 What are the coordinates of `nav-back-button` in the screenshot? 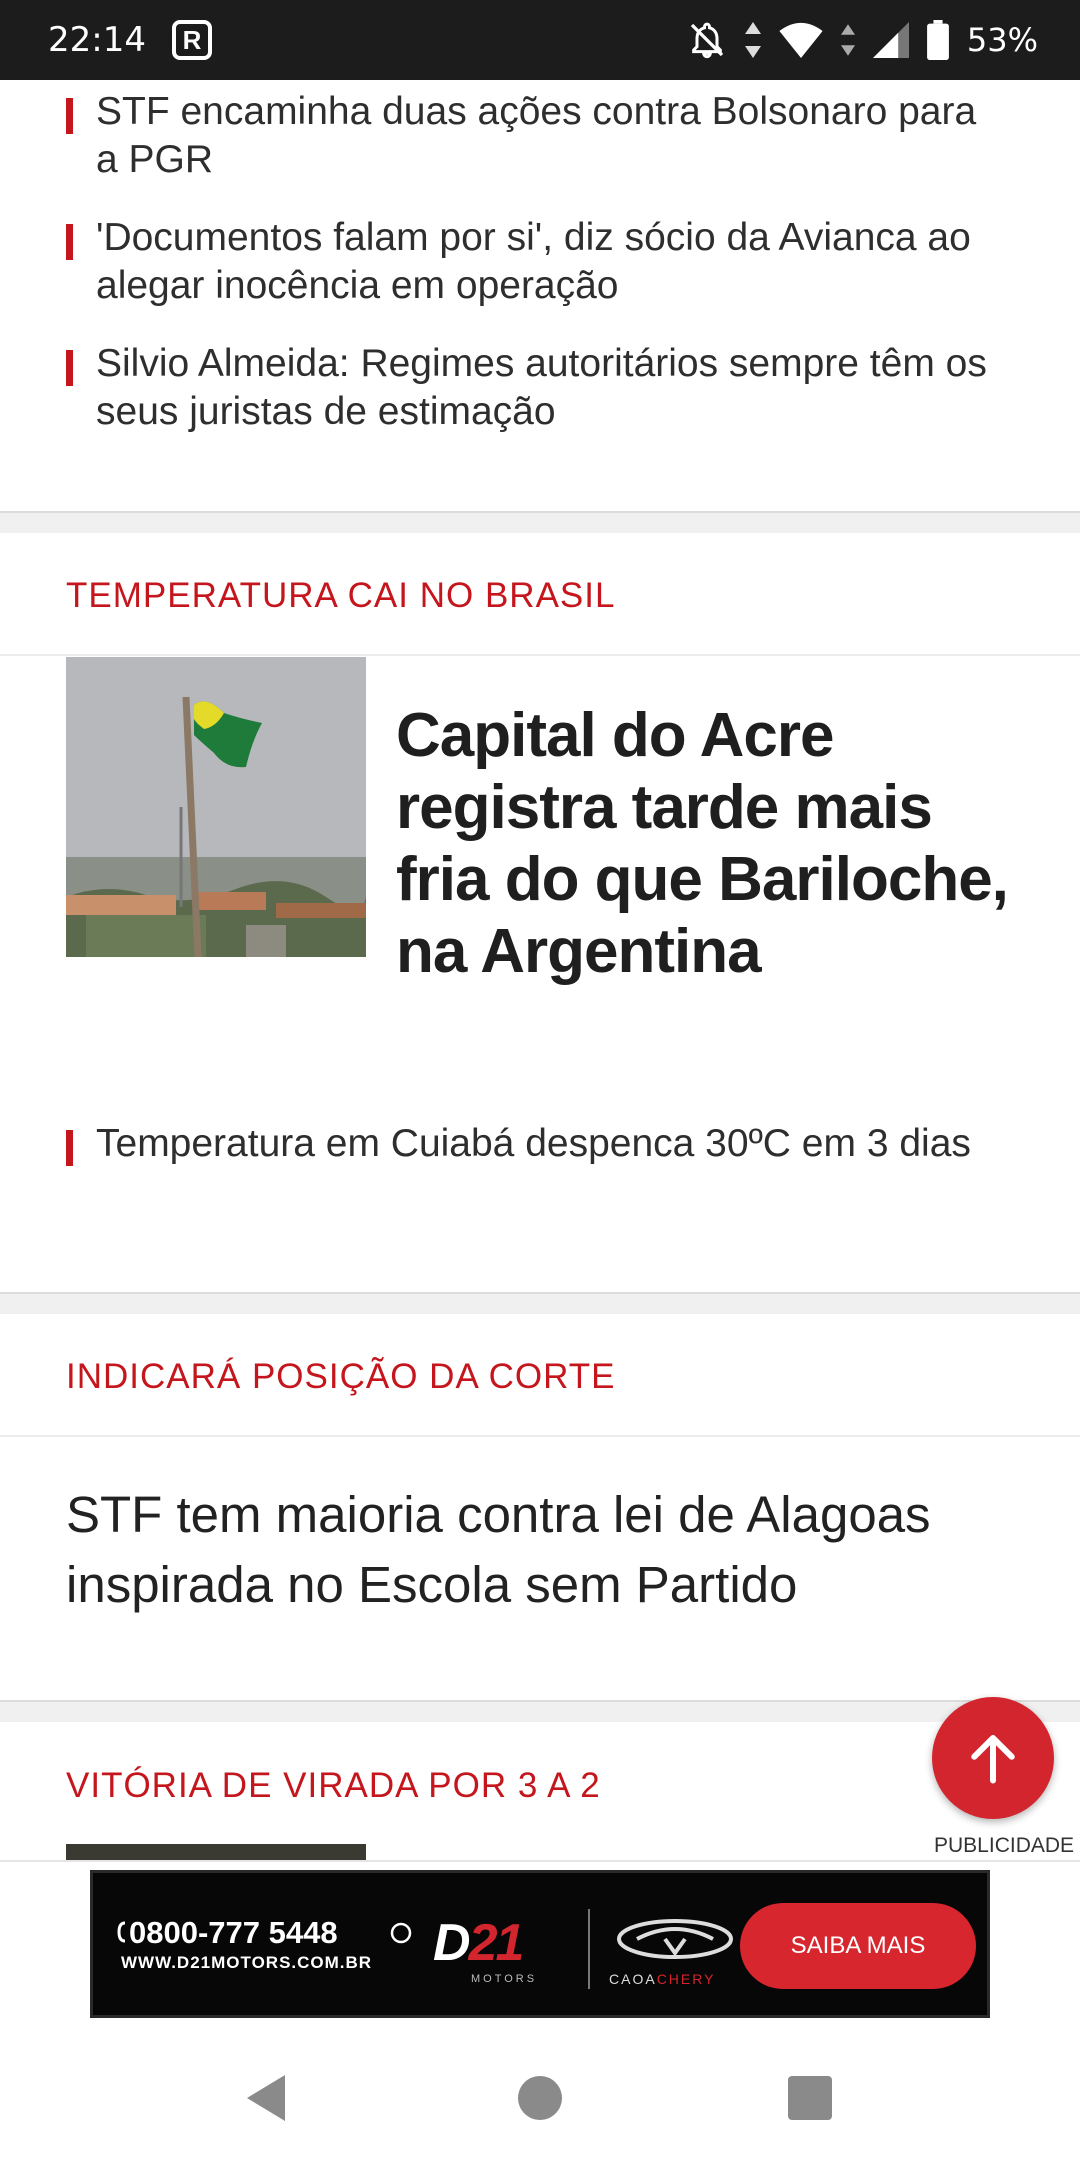 It's located at (266, 2098).